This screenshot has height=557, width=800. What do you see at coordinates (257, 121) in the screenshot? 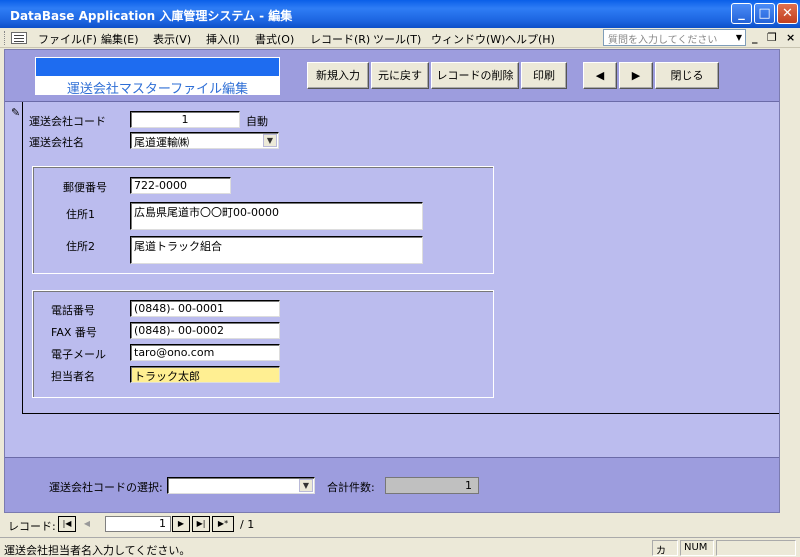
I see `code-auto-note: 自動` at bounding box center [257, 121].